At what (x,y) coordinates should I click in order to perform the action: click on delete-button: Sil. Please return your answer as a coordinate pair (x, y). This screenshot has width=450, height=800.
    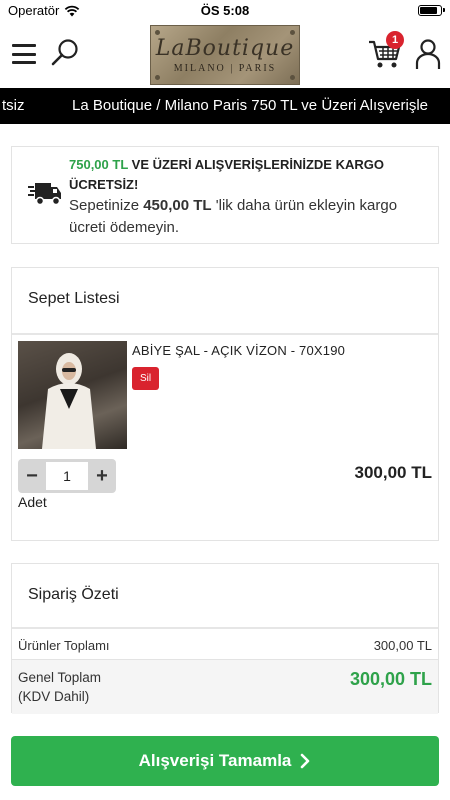
    Looking at the image, I should click on (145, 378).